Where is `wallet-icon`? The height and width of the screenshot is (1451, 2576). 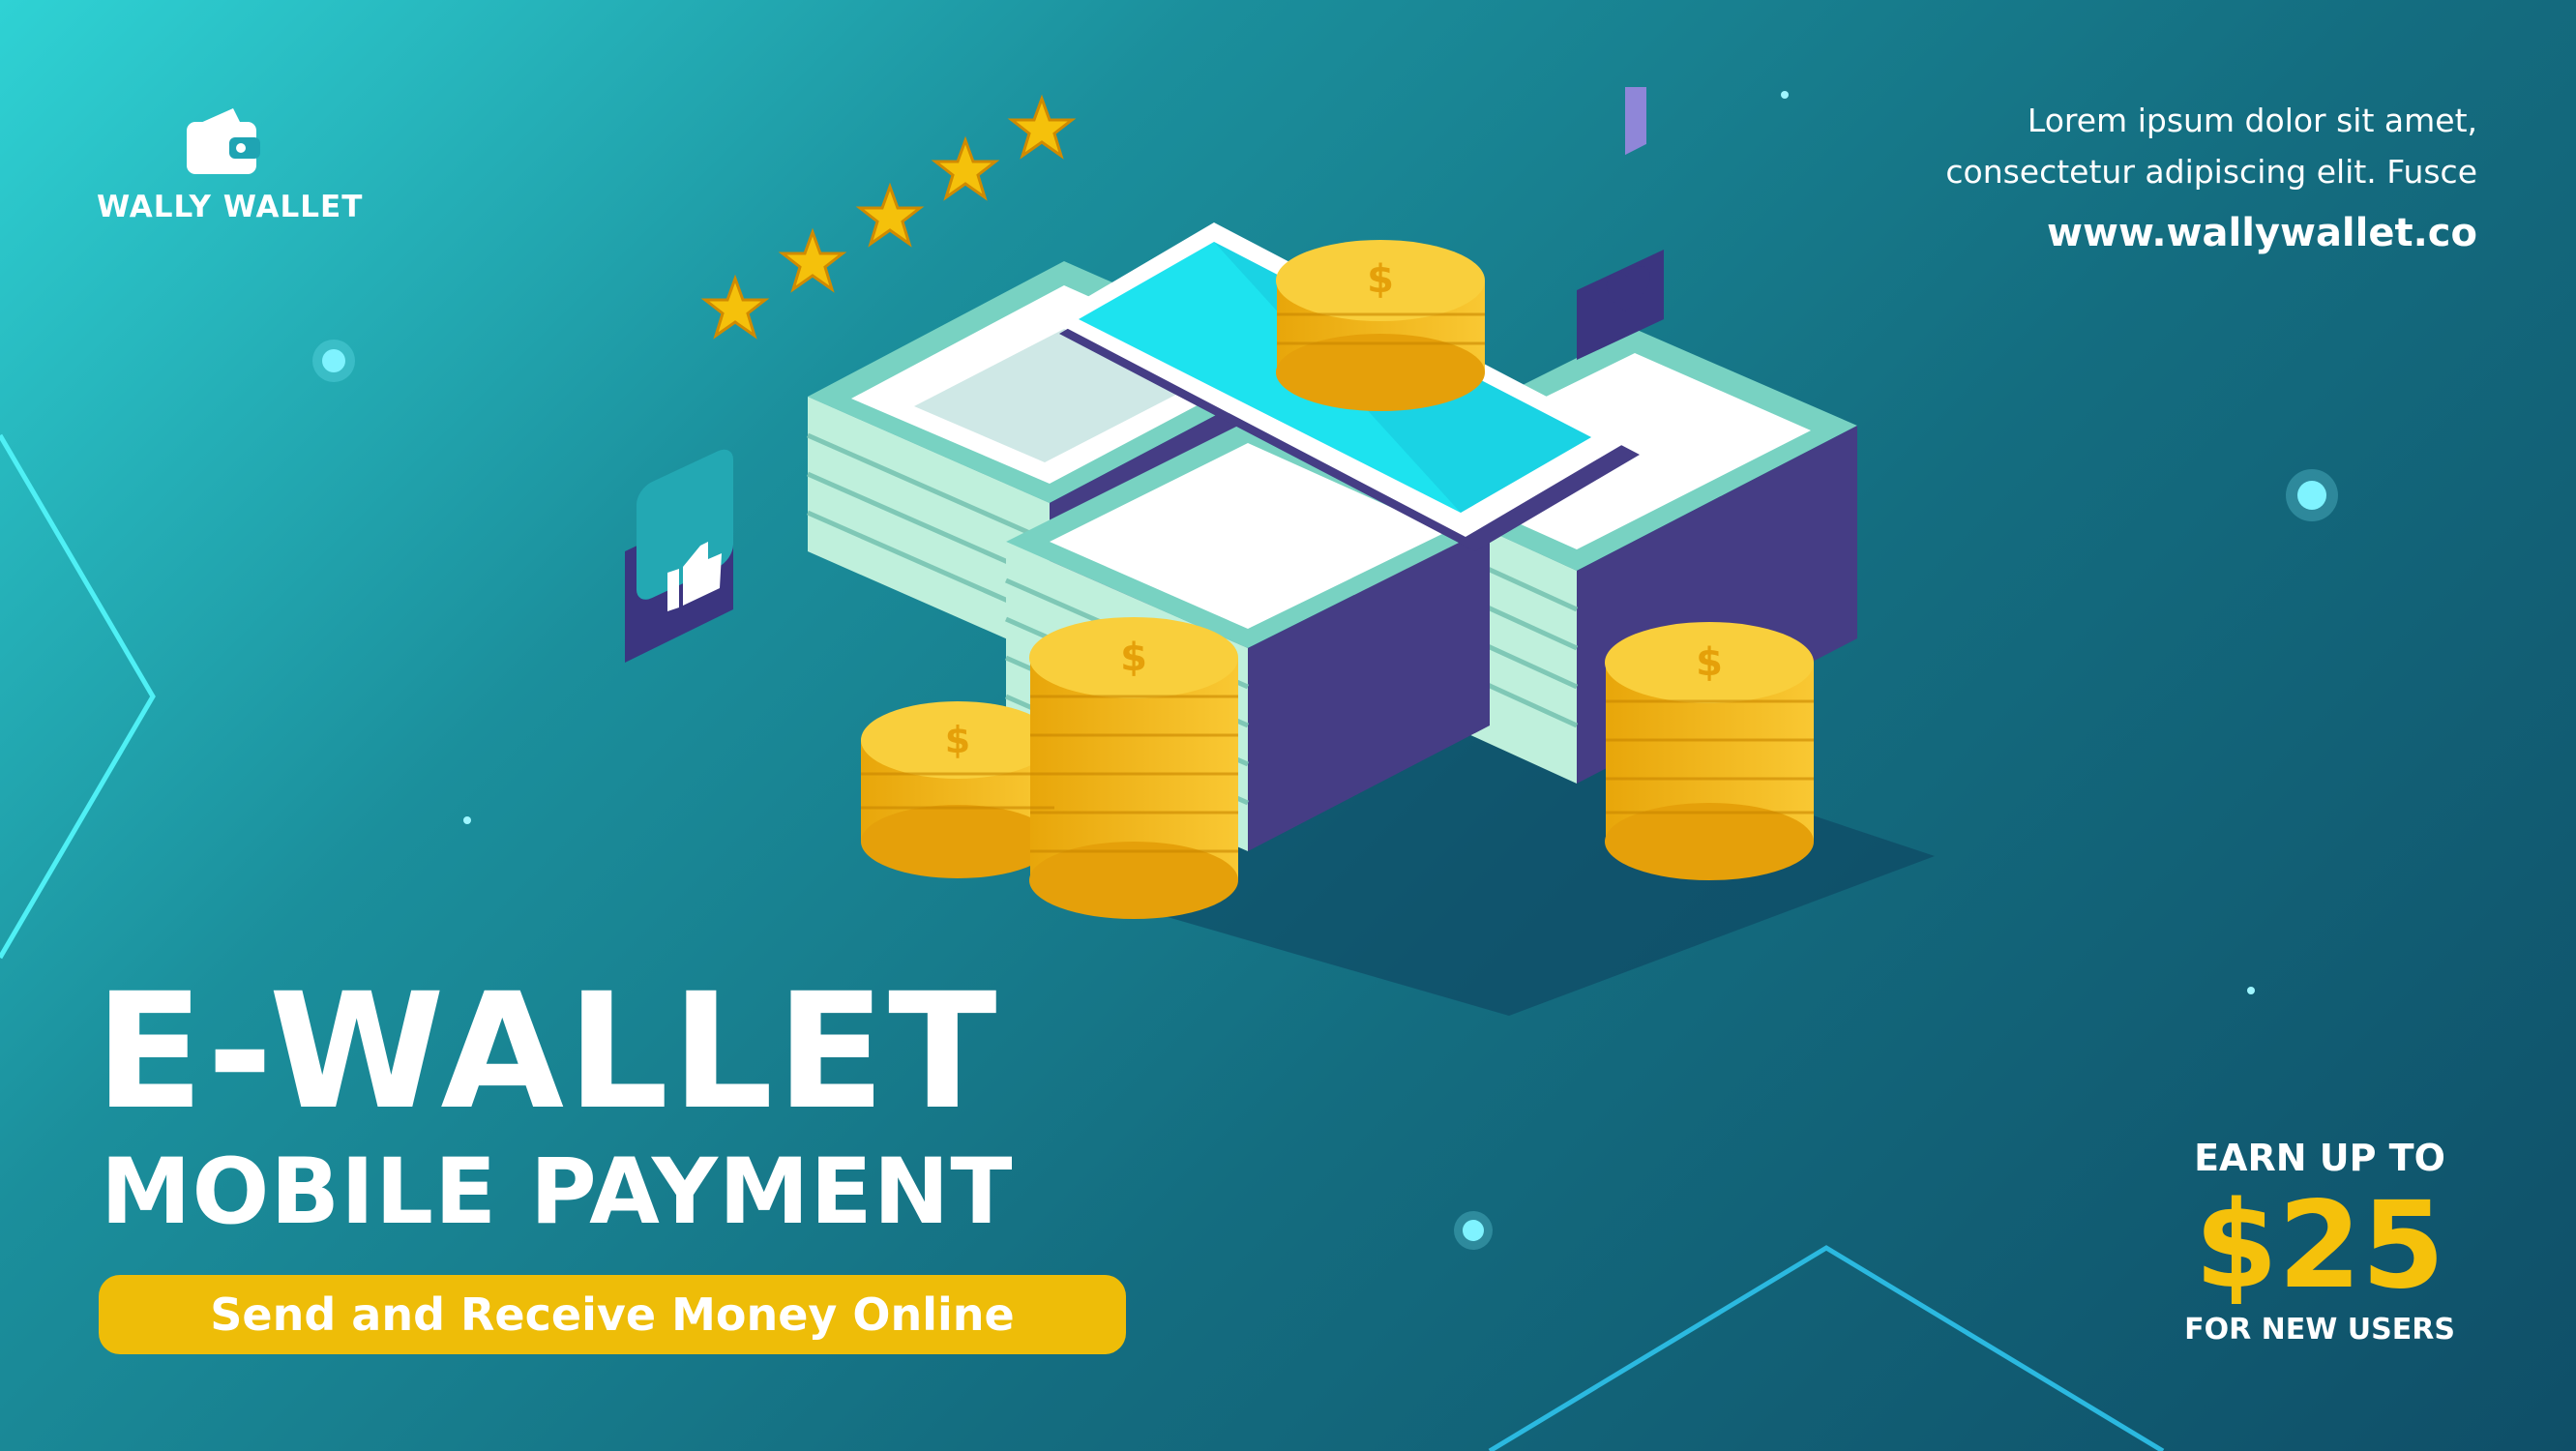 wallet-icon is located at coordinates (223, 141).